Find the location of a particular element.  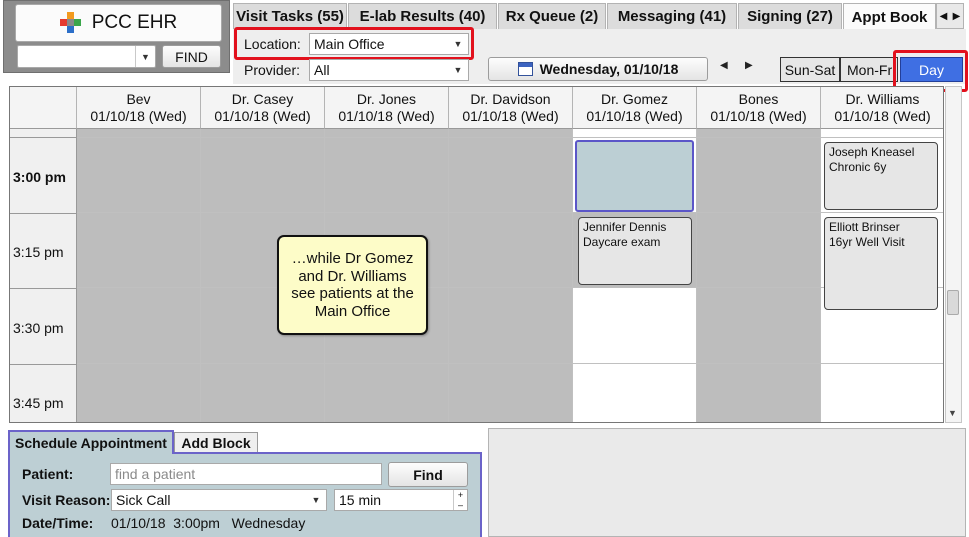

location-highlight is located at coordinates (354, 43).